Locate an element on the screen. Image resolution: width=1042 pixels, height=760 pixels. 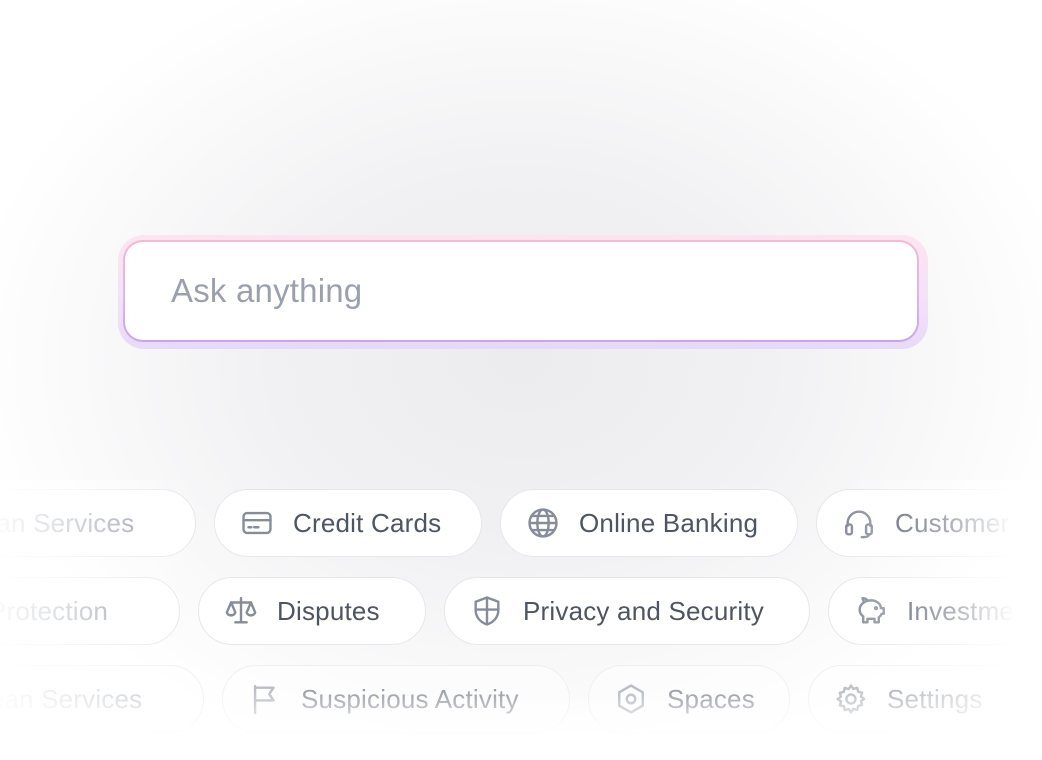
chip-suspicious-activity: Suspicious Activity is located at coordinates (396, 699).